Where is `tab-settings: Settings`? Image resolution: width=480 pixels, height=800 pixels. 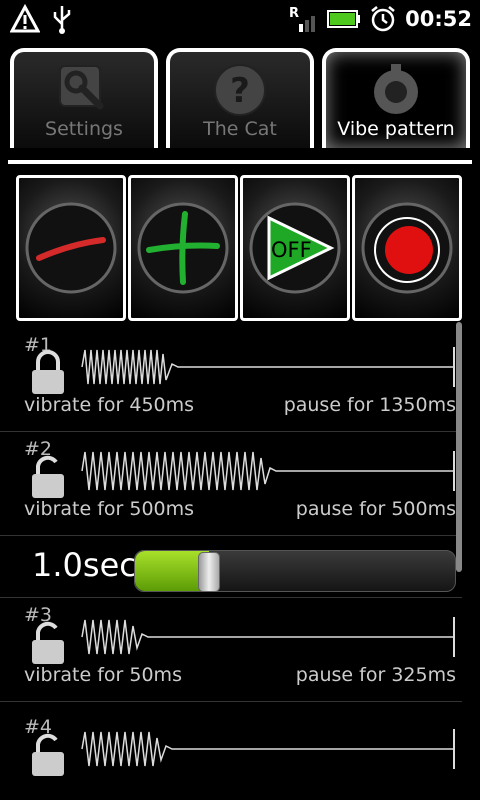 tab-settings: Settings is located at coordinates (84, 98).